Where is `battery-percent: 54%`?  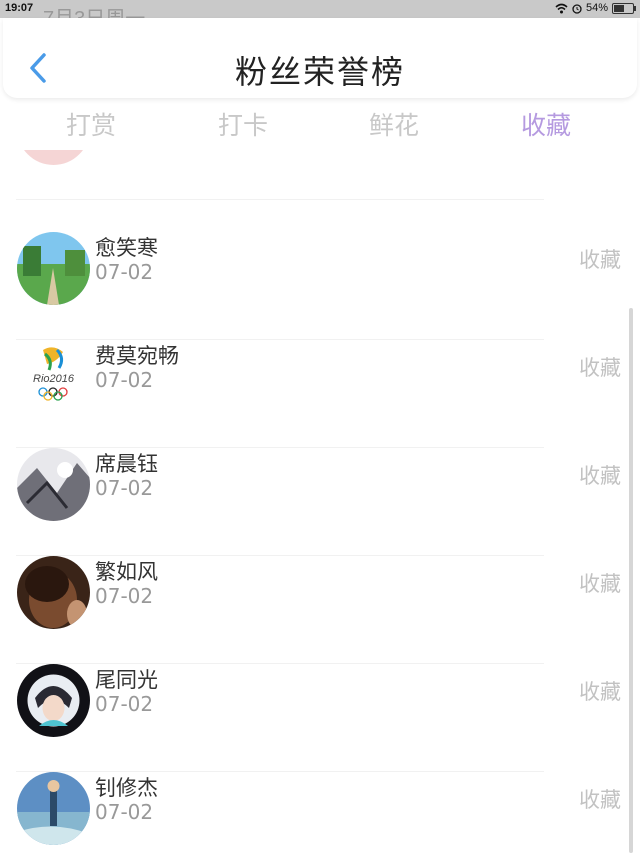 battery-percent: 54% is located at coordinates (596, 8).